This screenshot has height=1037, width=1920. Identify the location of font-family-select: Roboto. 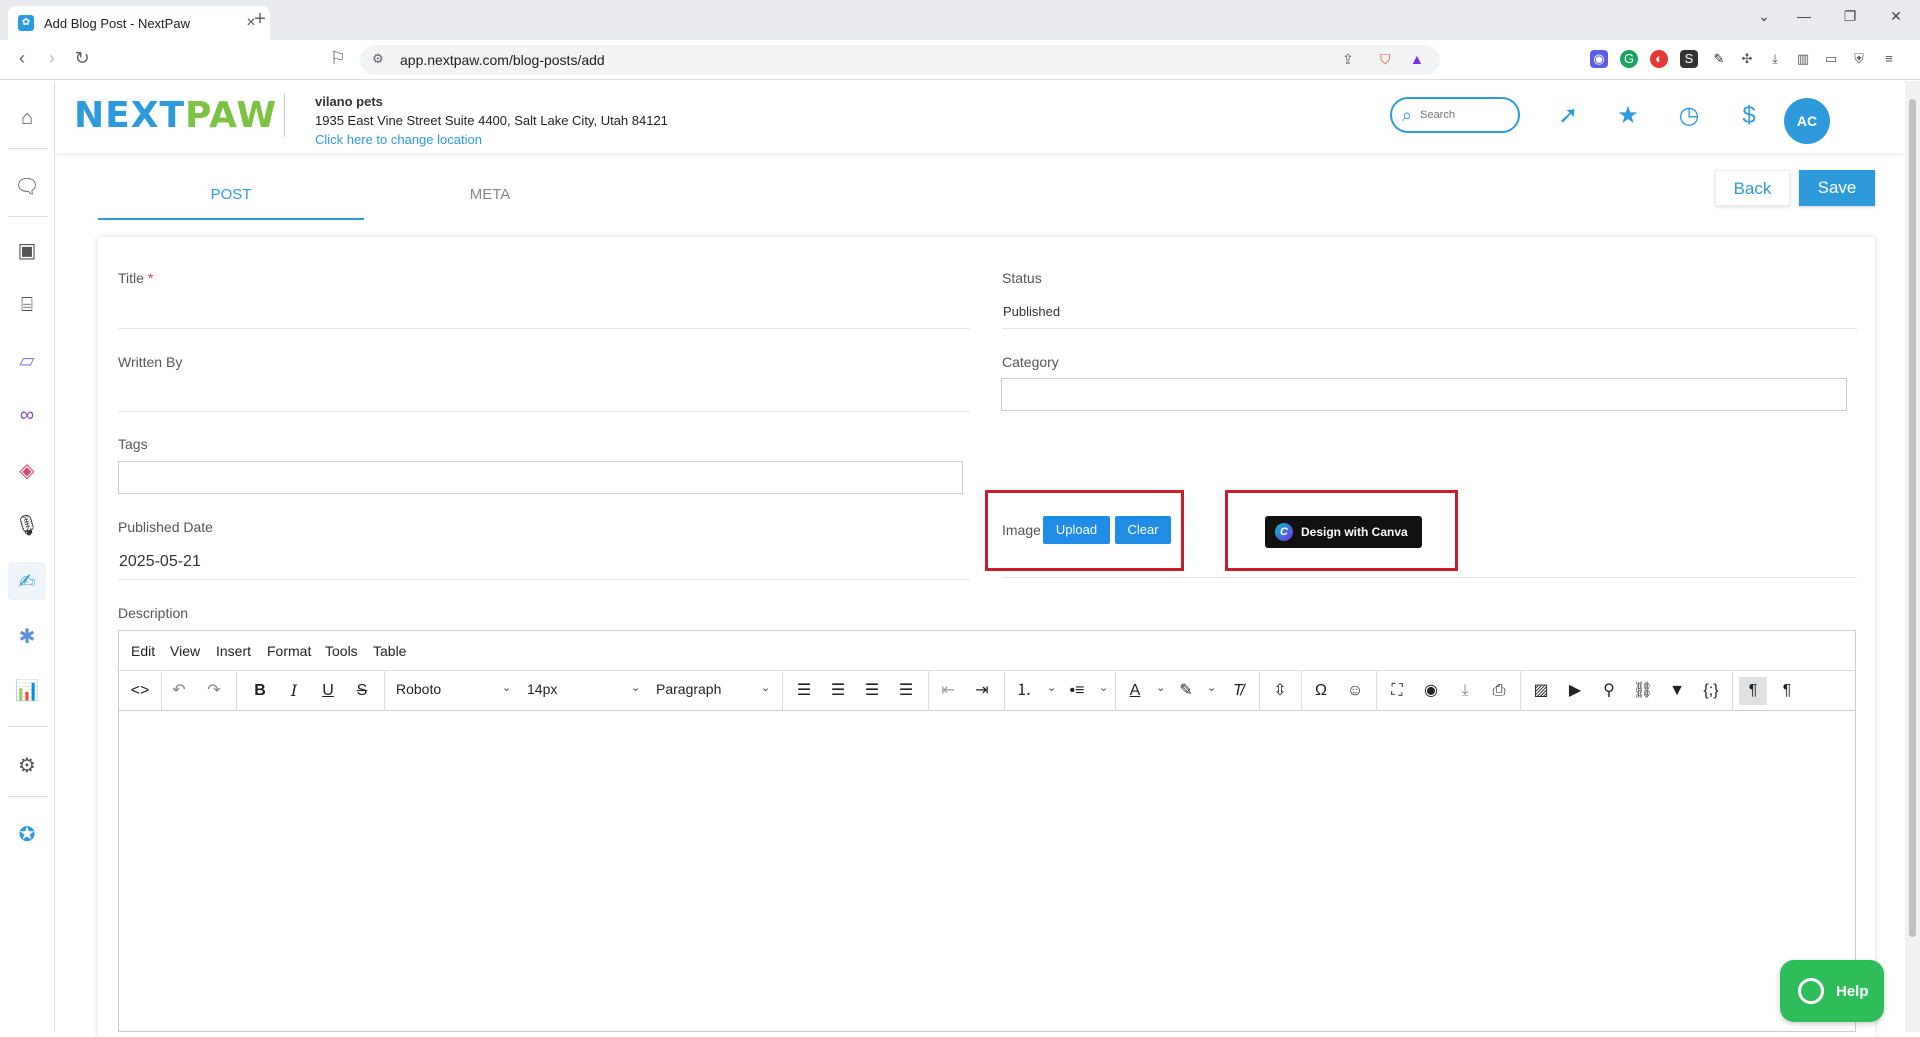
(418, 689).